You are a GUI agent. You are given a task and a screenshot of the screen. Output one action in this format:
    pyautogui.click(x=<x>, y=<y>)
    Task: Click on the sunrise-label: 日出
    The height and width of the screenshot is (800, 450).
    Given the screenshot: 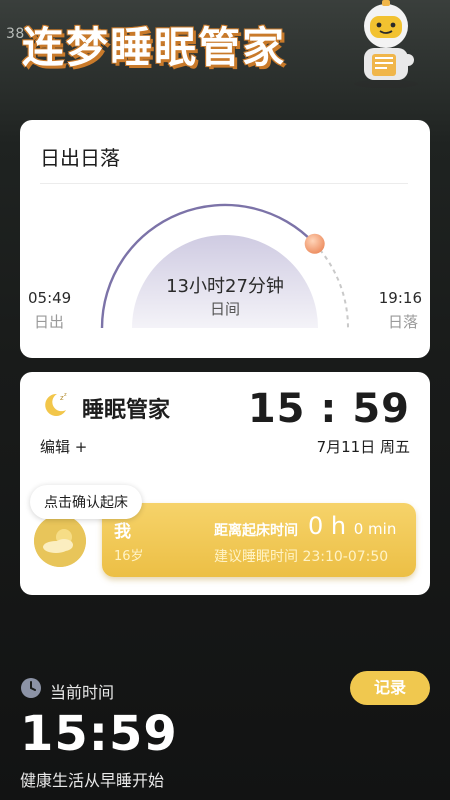 What is the action you would take?
    pyautogui.click(x=49, y=322)
    